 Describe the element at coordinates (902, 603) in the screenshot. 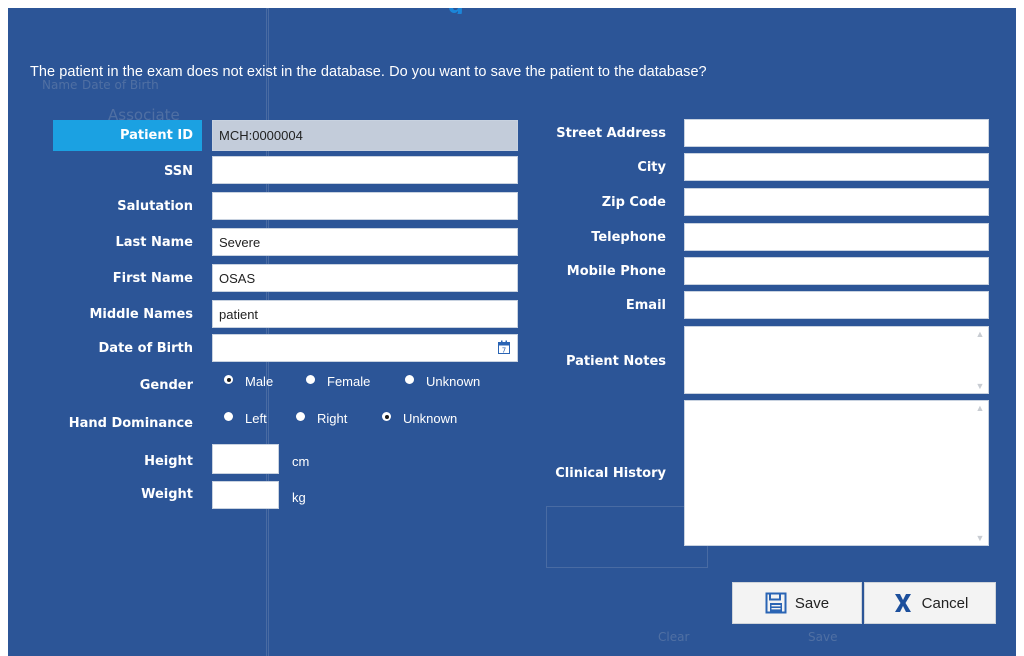

I see `close-icon` at that location.